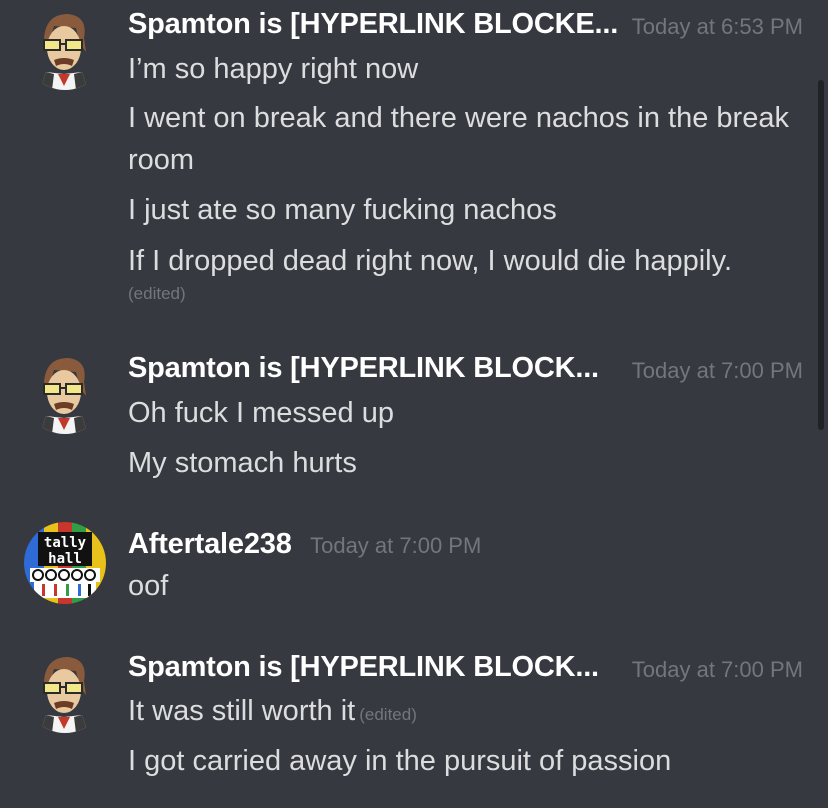 Image resolution: width=828 pixels, height=808 pixels. I want to click on timestamp: Today at 6:53 PM, so click(717, 26).